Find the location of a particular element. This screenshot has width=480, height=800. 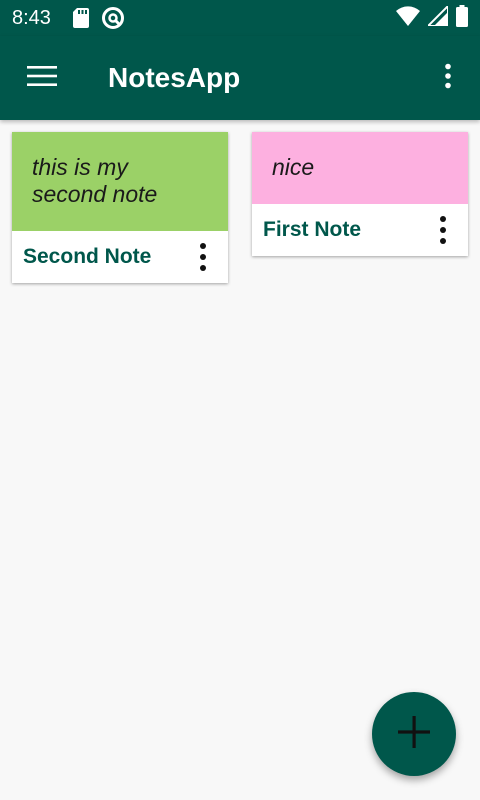

note-card: nice First Note is located at coordinates (360, 194).